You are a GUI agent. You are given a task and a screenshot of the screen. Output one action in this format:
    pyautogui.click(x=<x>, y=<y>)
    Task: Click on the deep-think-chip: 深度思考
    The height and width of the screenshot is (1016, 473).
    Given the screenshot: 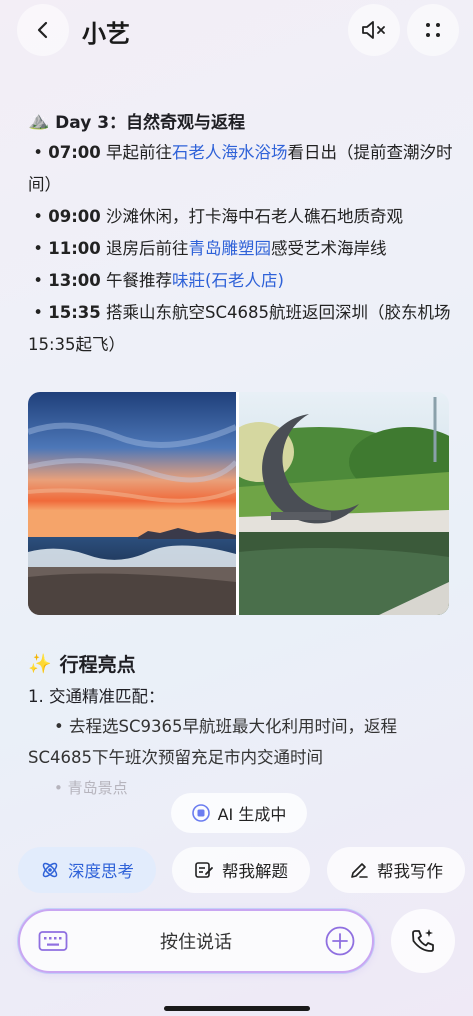 What is the action you would take?
    pyautogui.click(x=87, y=870)
    